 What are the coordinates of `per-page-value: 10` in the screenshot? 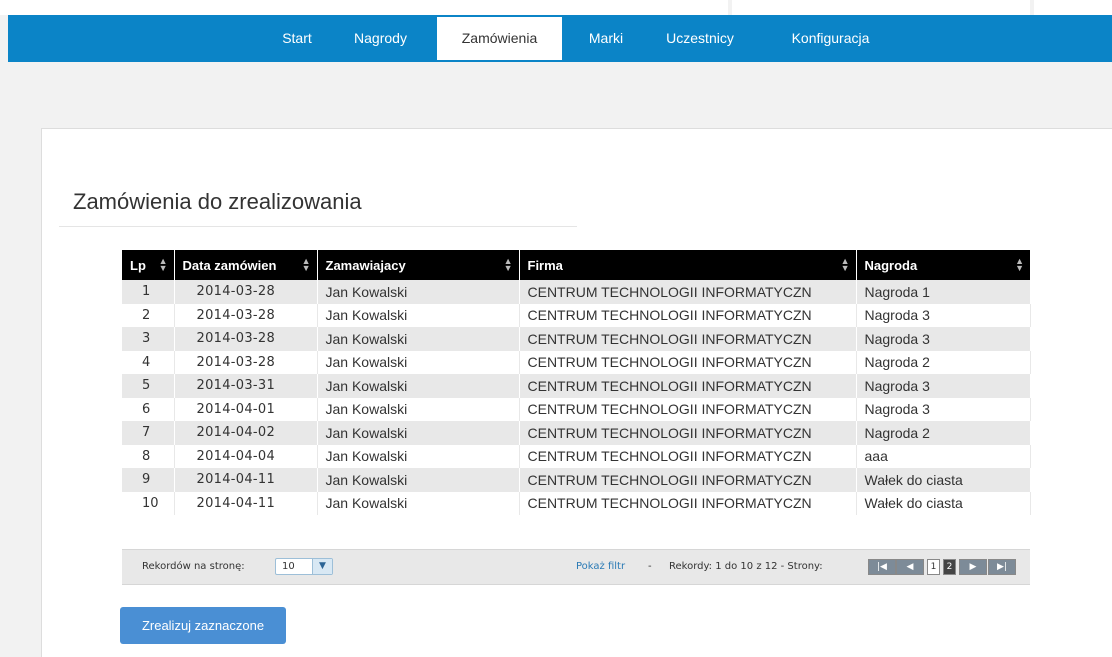 It's located at (288, 566).